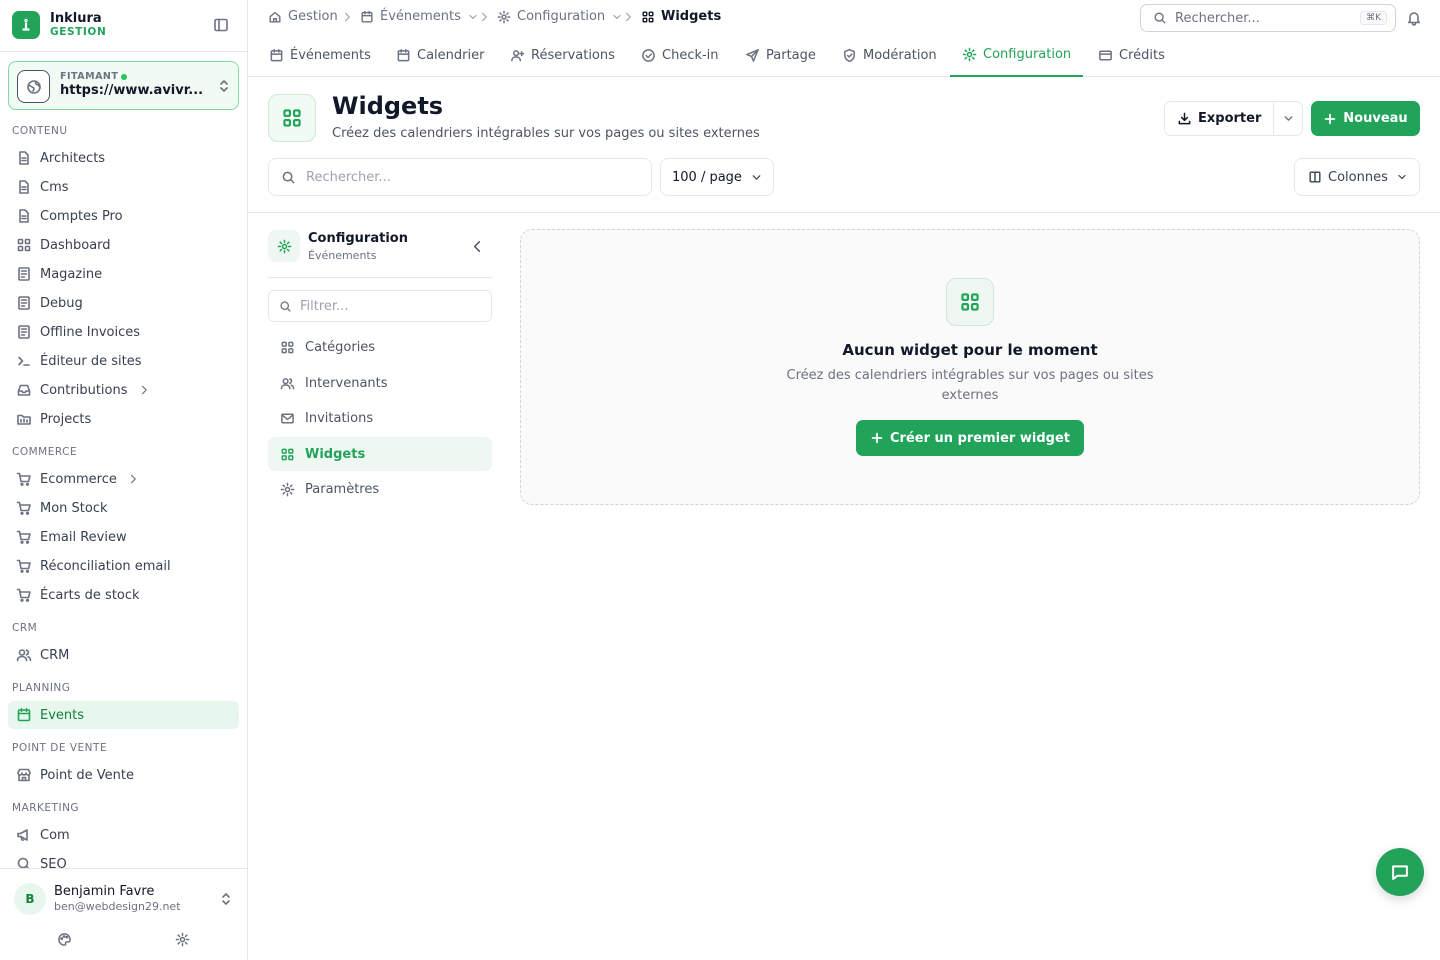  Describe the element at coordinates (24, 419) in the screenshot. I see `folder-icon` at that location.